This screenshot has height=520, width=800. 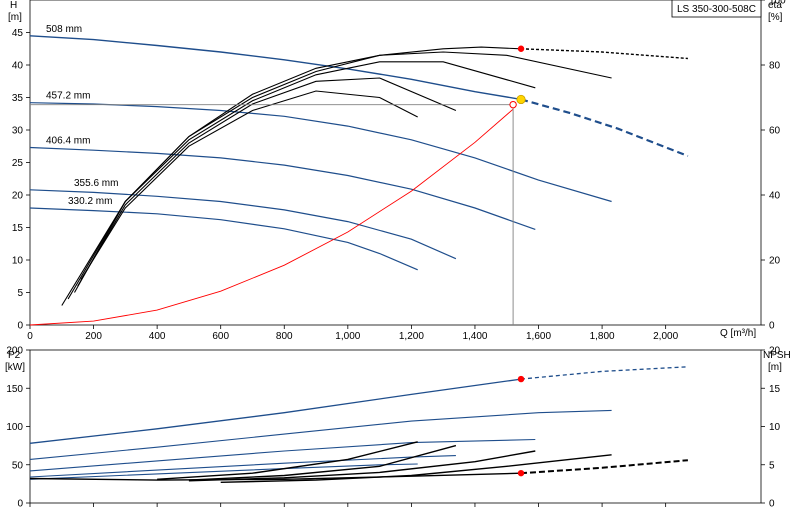 What do you see at coordinates (14, 389) in the screenshot?
I see `p2-tick-label: 150` at bounding box center [14, 389].